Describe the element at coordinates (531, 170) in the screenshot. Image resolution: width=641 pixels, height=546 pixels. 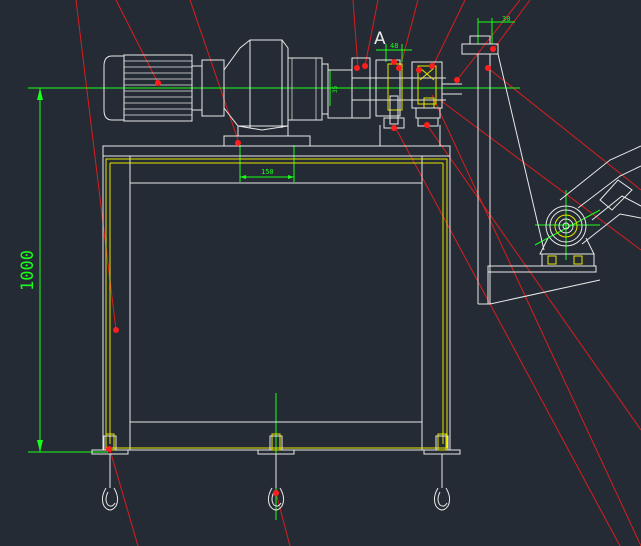
I see `side-arm` at that location.